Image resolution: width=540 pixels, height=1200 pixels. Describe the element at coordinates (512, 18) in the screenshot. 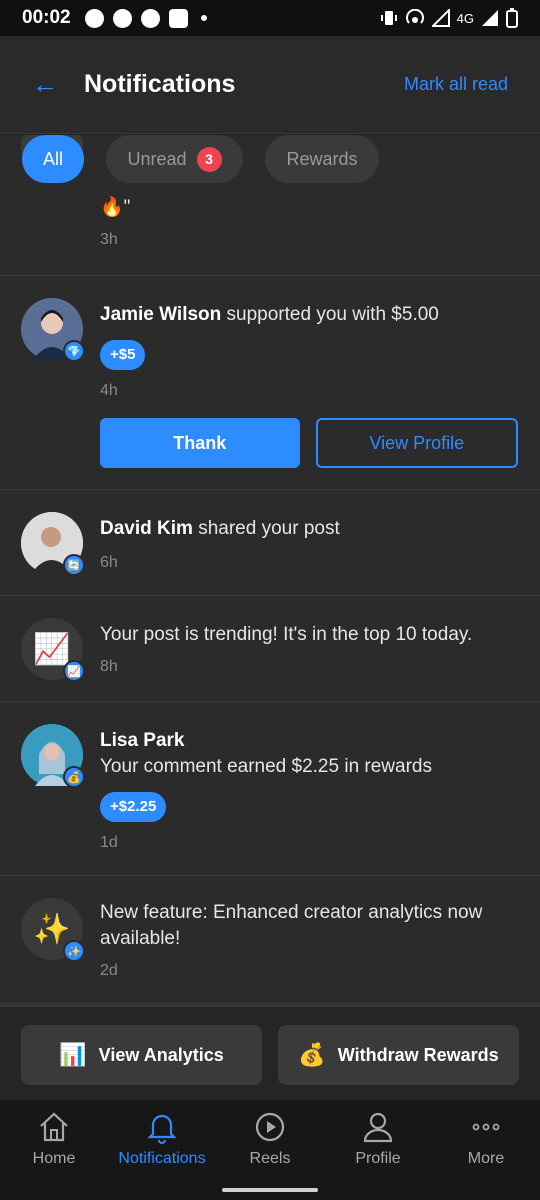

I see `battery-icon` at that location.